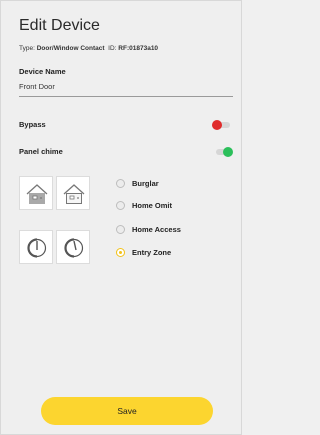 The image size is (320, 435). I want to click on contact-closed-icon, so click(36, 247).